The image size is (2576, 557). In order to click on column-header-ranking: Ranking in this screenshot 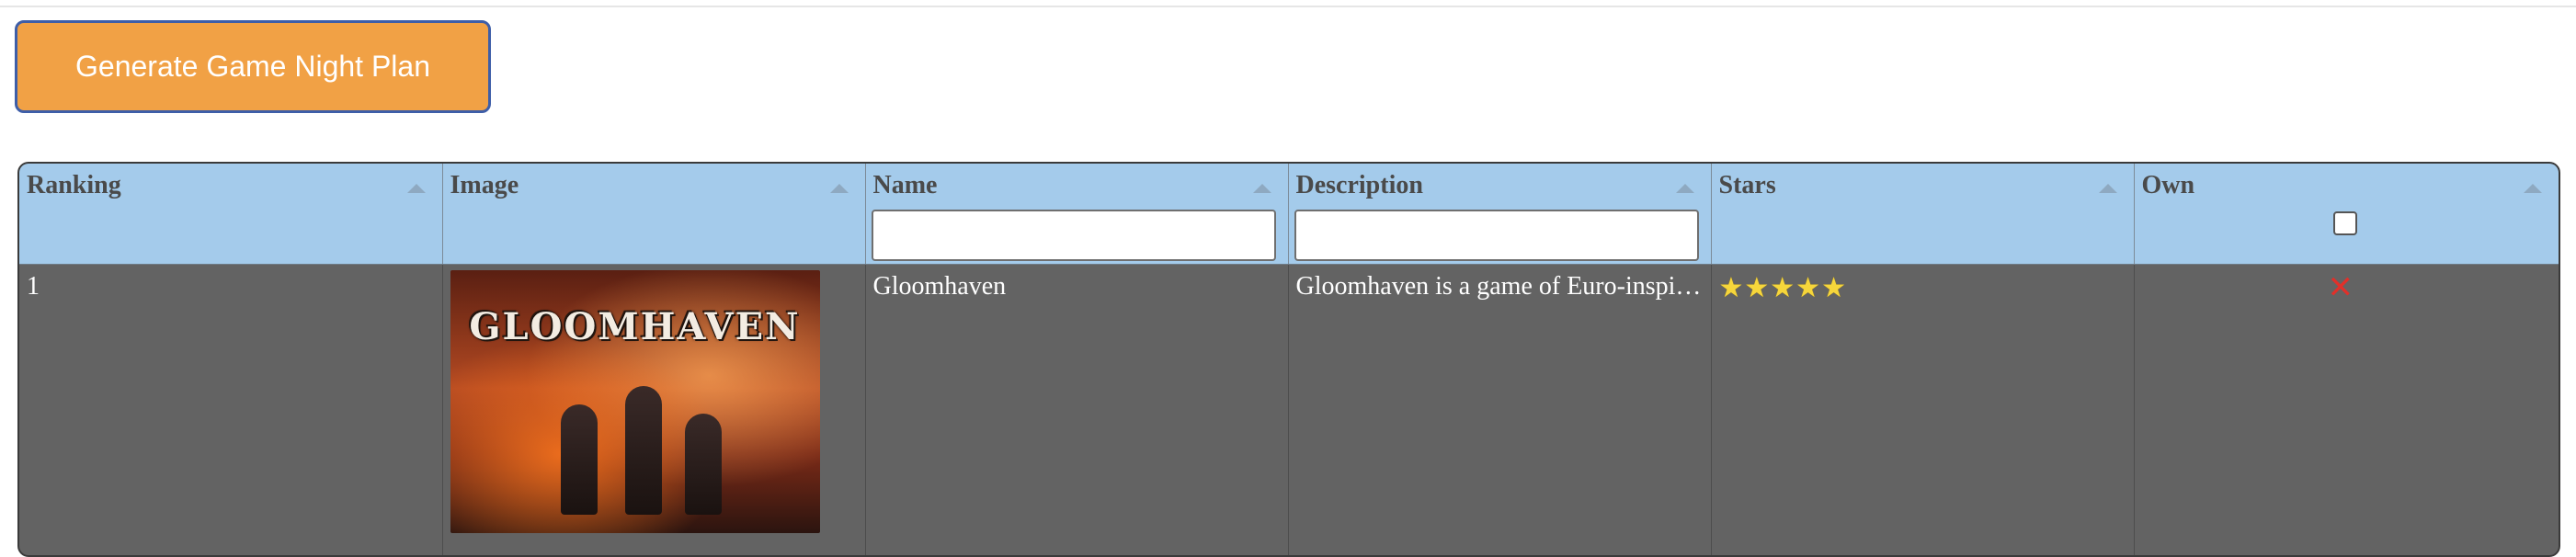, I will do `click(231, 214)`.